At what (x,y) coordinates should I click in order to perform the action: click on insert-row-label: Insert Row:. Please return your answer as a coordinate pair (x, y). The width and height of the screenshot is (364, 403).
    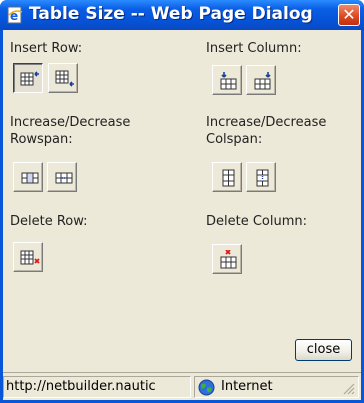
    Looking at the image, I should click on (46, 48).